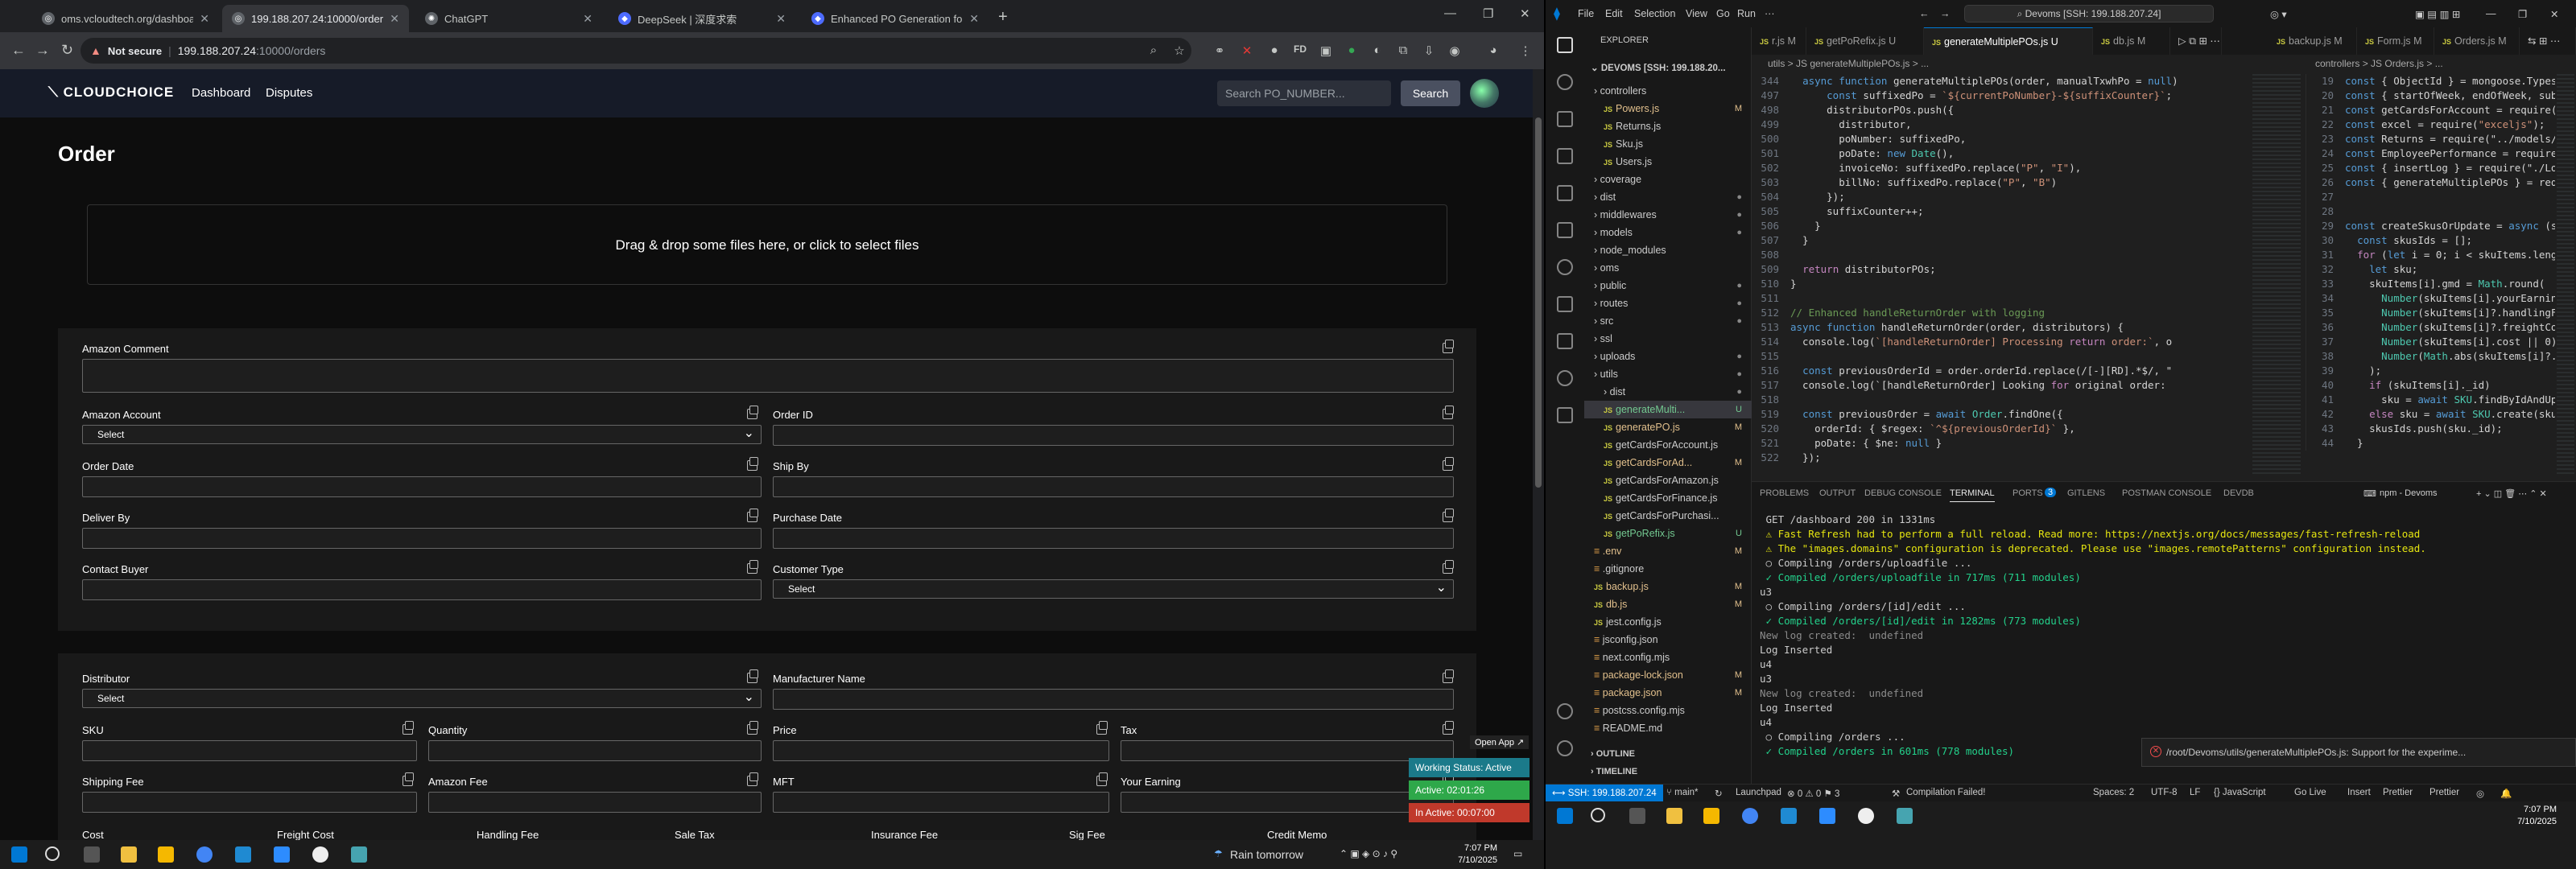  What do you see at coordinates (1668, 533) in the screenshot?
I see `tree-file: JS getPoRefix.js U` at bounding box center [1668, 533].